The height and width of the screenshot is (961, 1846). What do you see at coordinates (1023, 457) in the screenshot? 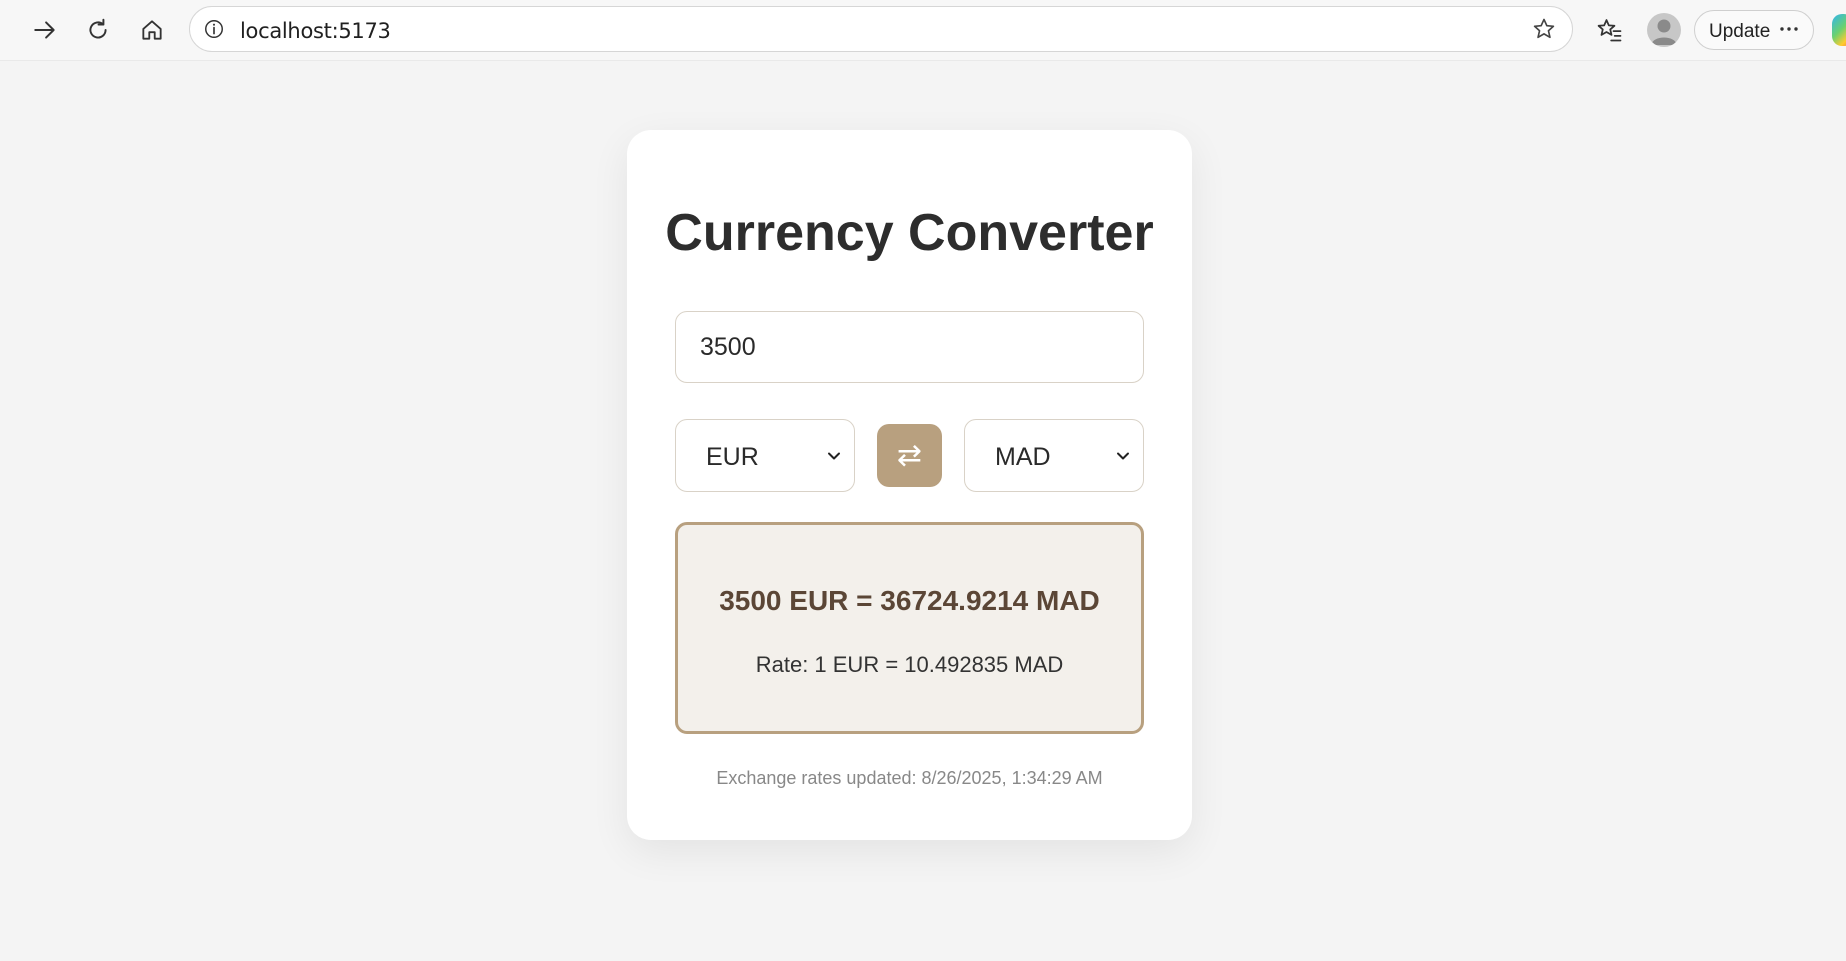
I see `to-currency-value: MAD` at bounding box center [1023, 457].